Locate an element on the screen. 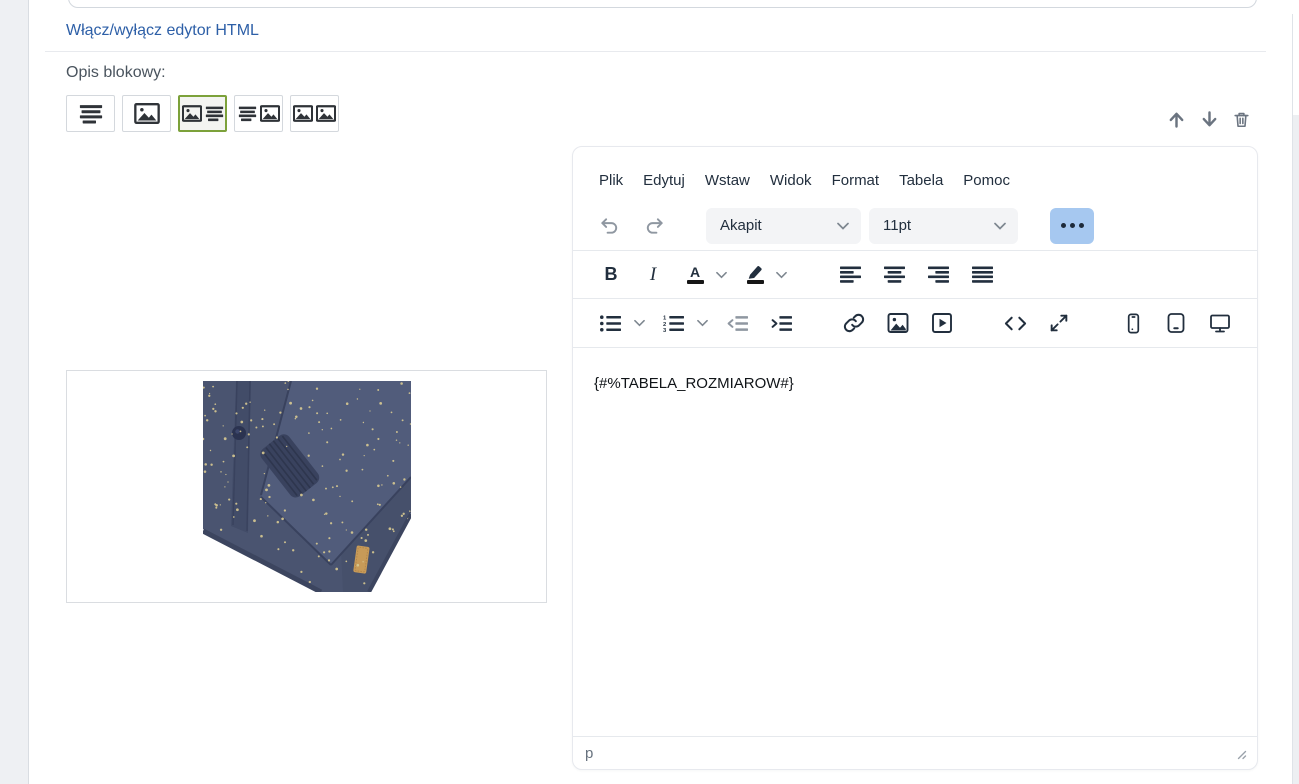 The height and width of the screenshot is (784, 1299). bold-icon: B is located at coordinates (611, 274).